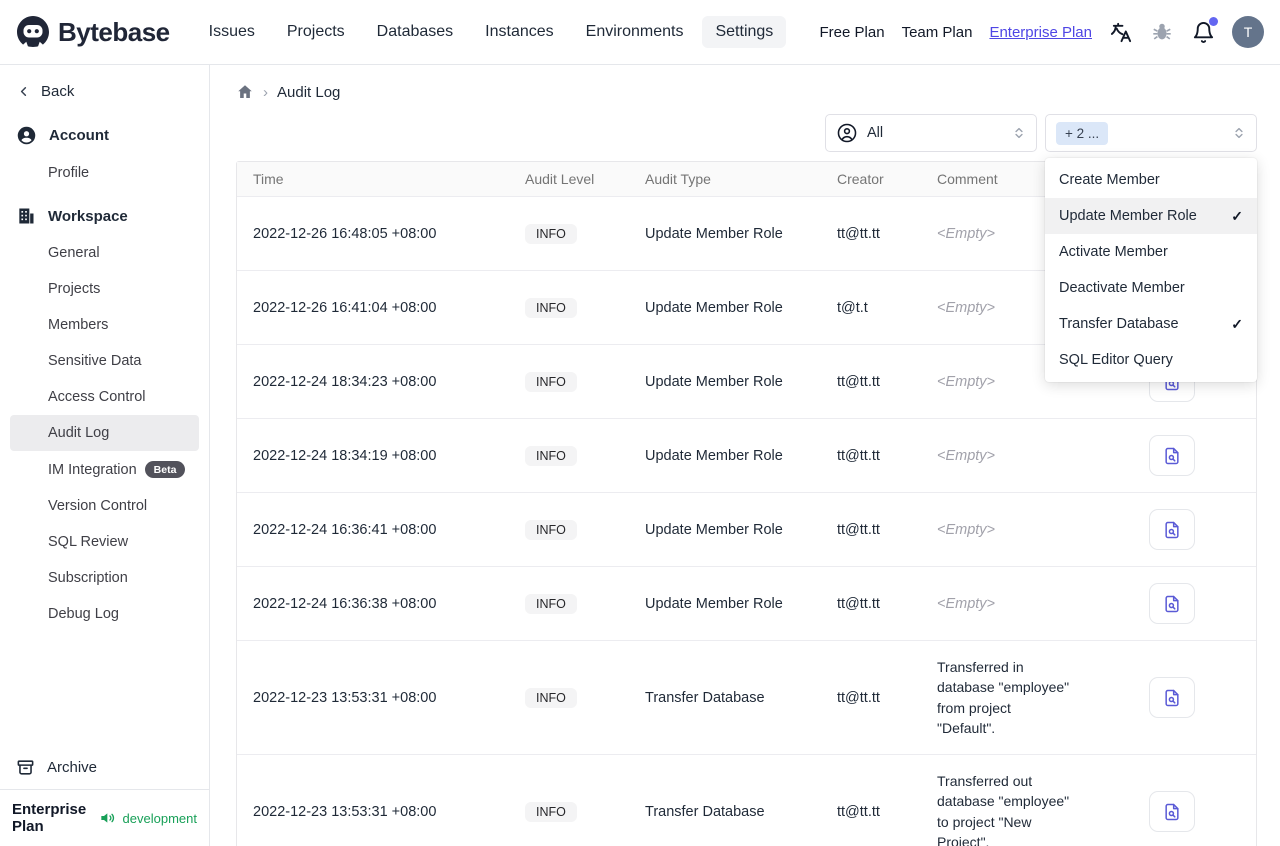  I want to click on sidebar-item-im-integration: IM Integration Beta, so click(104, 469).